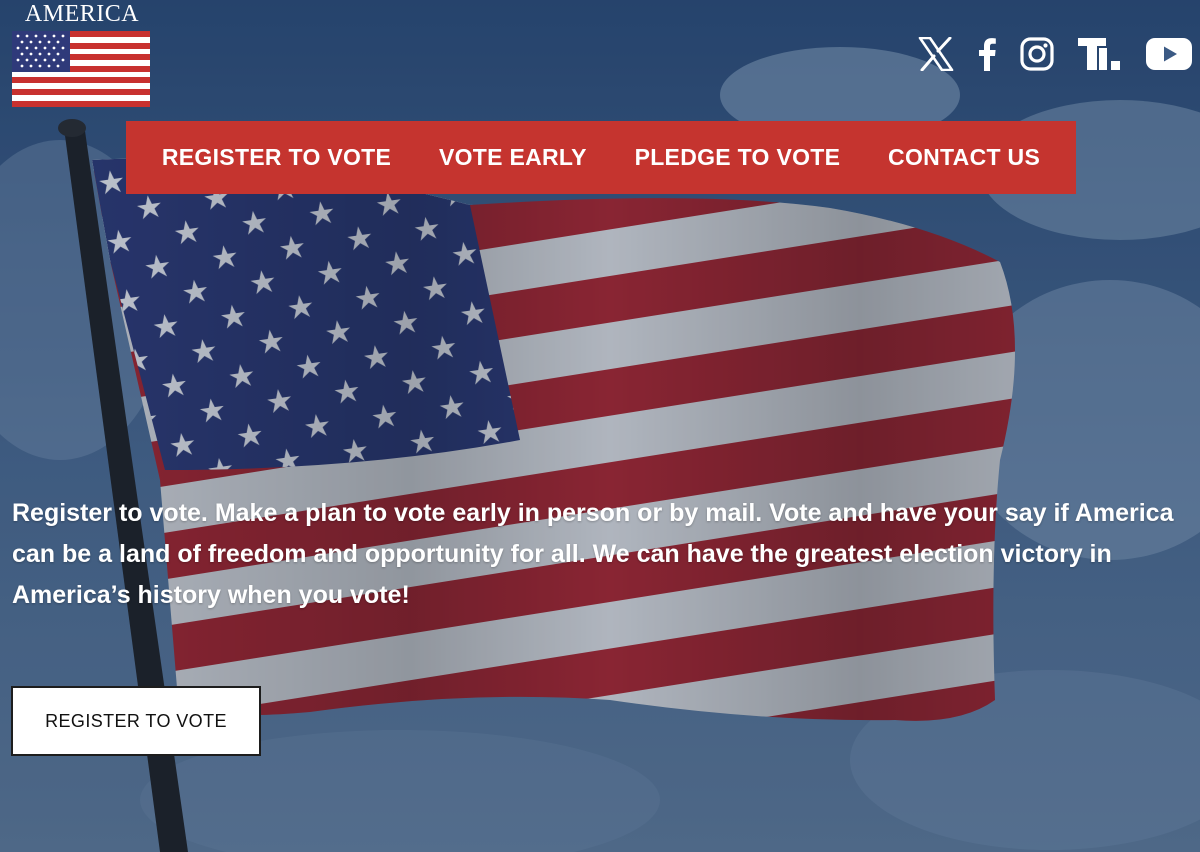 Image resolution: width=1200 pixels, height=852 pixels. Describe the element at coordinates (1037, 54) in the screenshot. I see `instagram-icon` at that location.